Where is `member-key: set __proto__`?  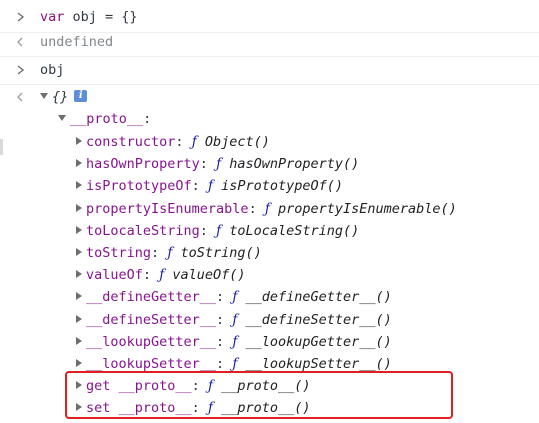 member-key: set __proto__ is located at coordinates (139, 408).